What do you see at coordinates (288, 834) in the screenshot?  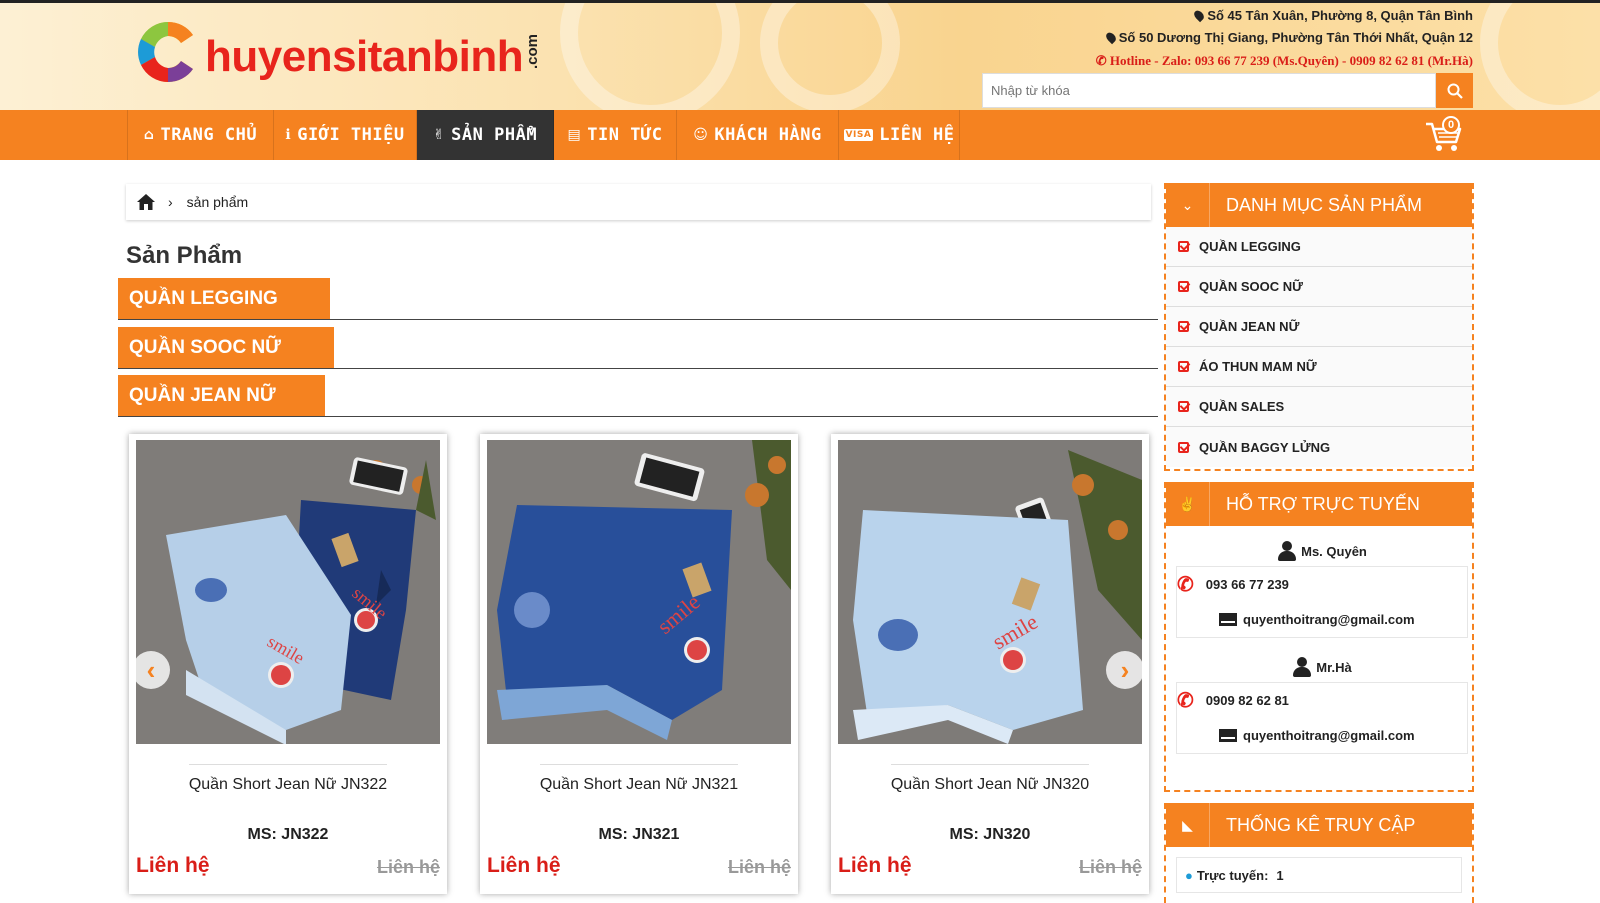 I see `product-code: MS: JN322` at bounding box center [288, 834].